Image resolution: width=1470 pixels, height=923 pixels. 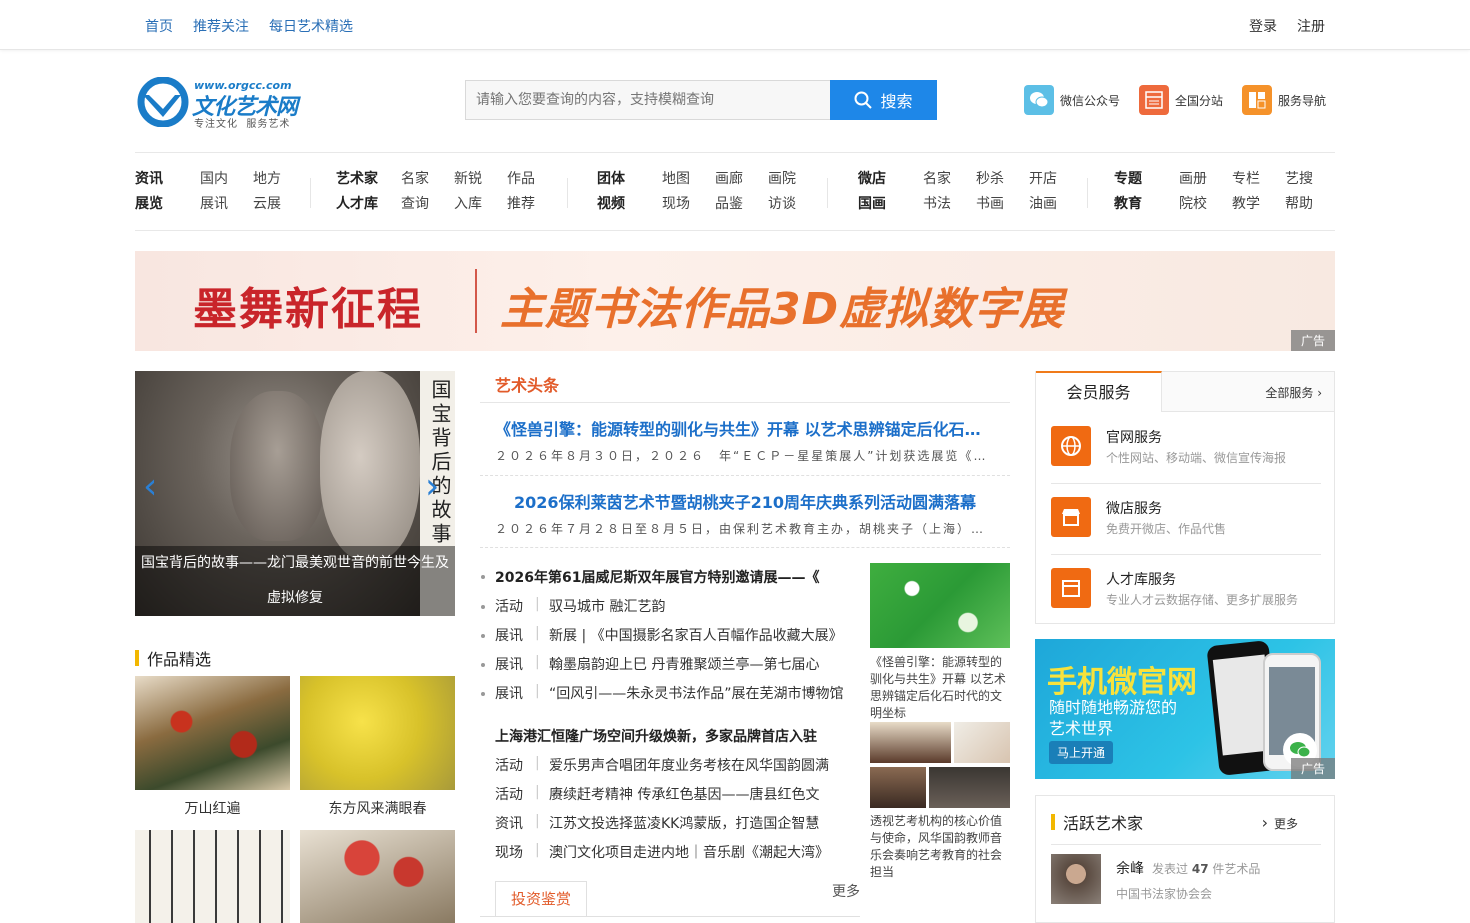 What do you see at coordinates (940, 847) in the screenshot?
I see `feature-caption: 透视艺考机构的核心价值与使命，风华国韵教师音乐会奏响艺考教育的社会担当` at bounding box center [940, 847].